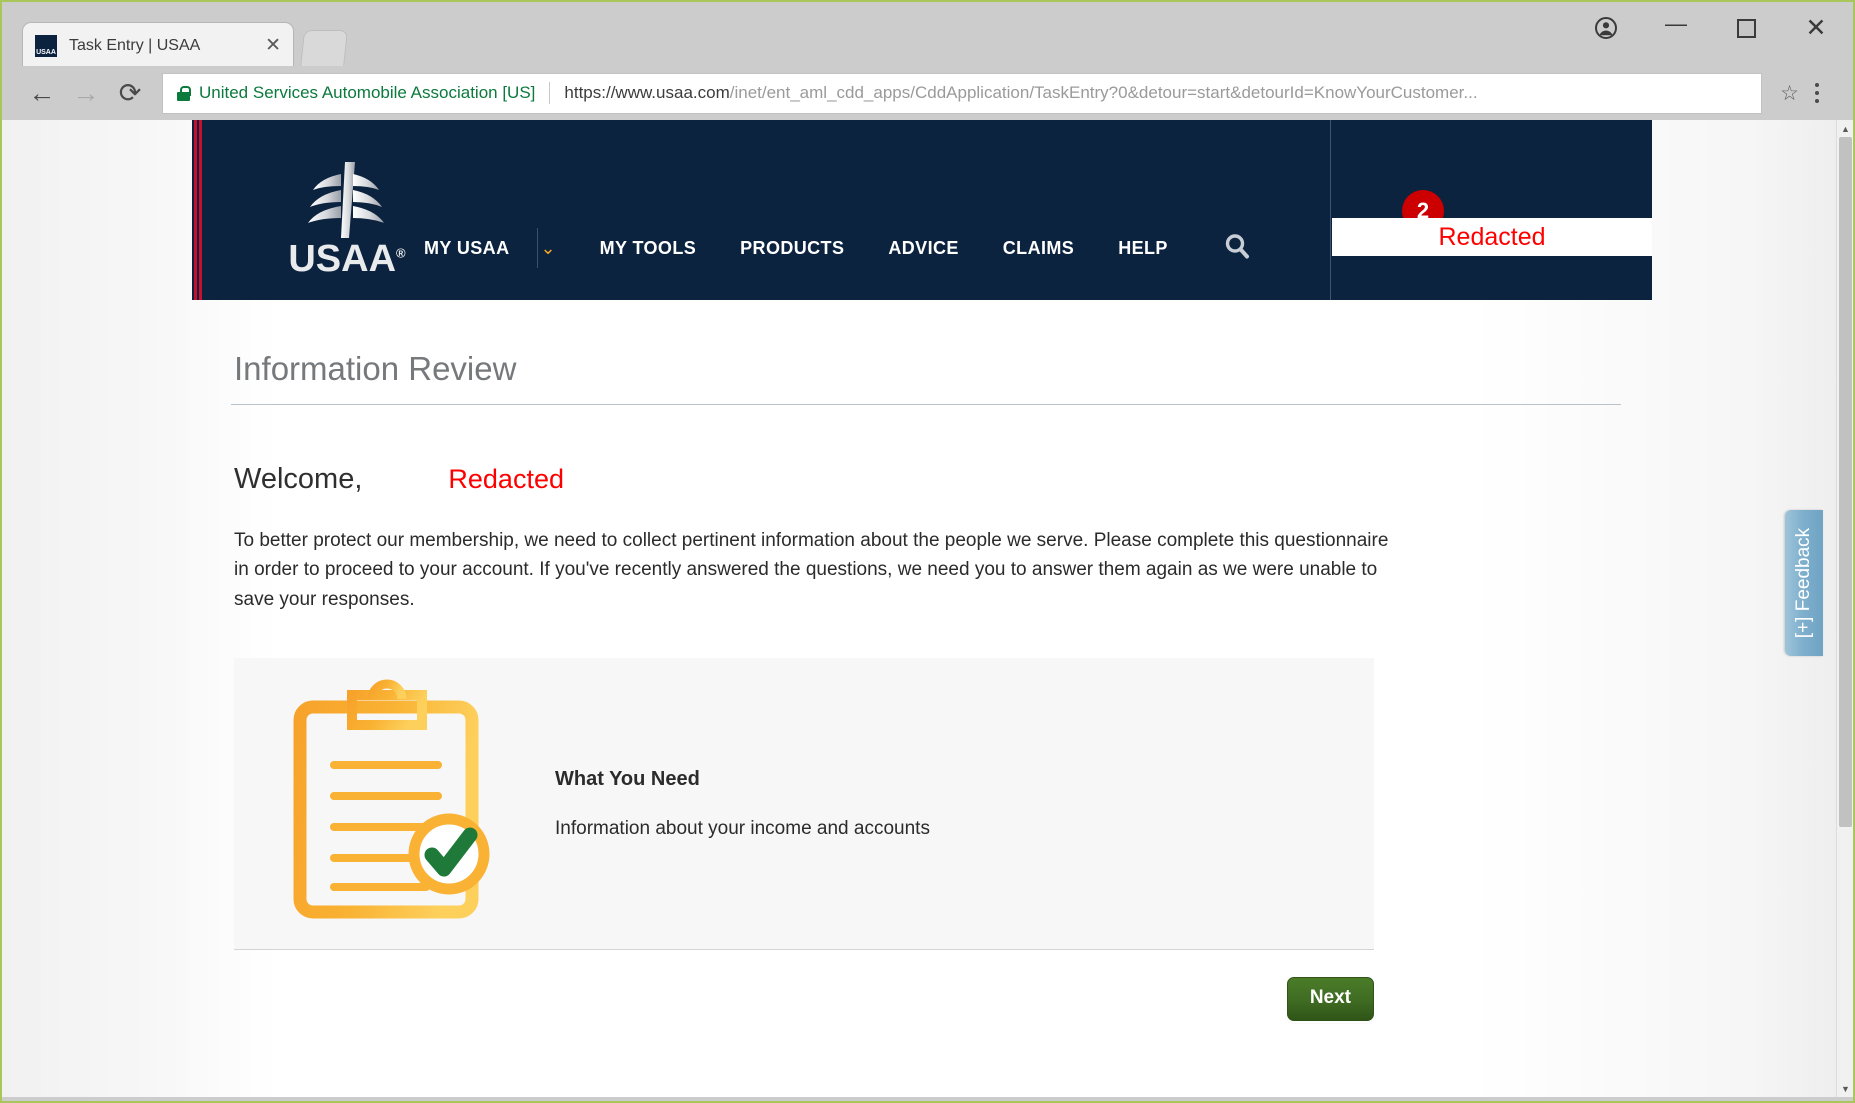 This screenshot has height=1103, width=1855. I want to click on redacted-header-overlay: Redacted, so click(1492, 237).